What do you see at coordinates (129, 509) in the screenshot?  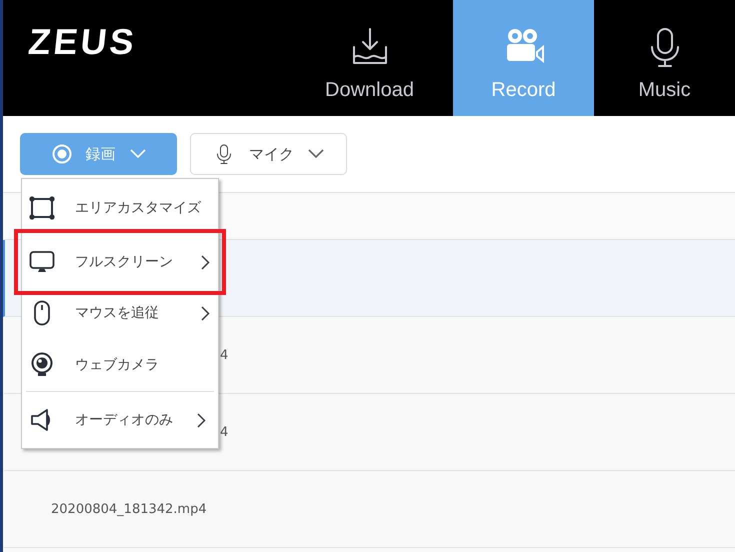 I see `file-name: 20200804_181342.mp4` at bounding box center [129, 509].